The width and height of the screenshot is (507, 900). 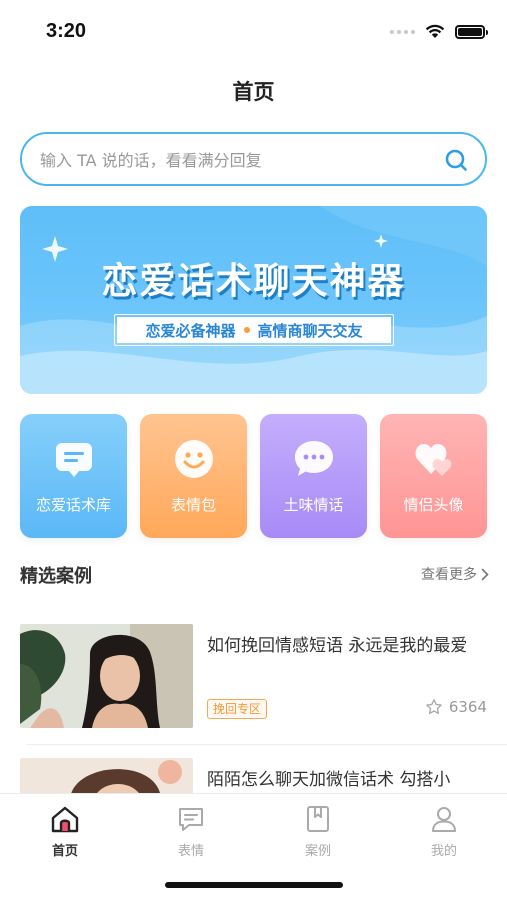 I want to click on case-favorites: 6364, so click(x=456, y=707).